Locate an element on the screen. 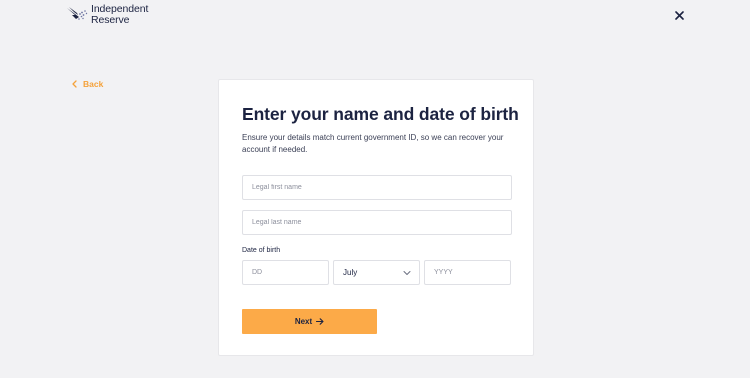  back-link: Back is located at coordinates (87, 84).